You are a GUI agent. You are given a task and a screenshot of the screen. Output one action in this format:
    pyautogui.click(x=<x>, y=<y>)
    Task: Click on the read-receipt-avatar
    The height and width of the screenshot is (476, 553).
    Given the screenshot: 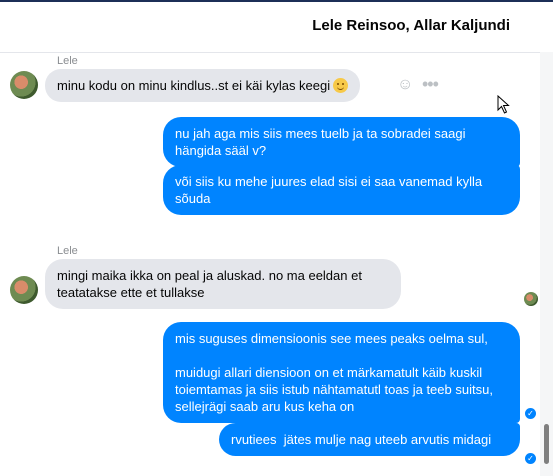 What is the action you would take?
    pyautogui.click(x=531, y=299)
    